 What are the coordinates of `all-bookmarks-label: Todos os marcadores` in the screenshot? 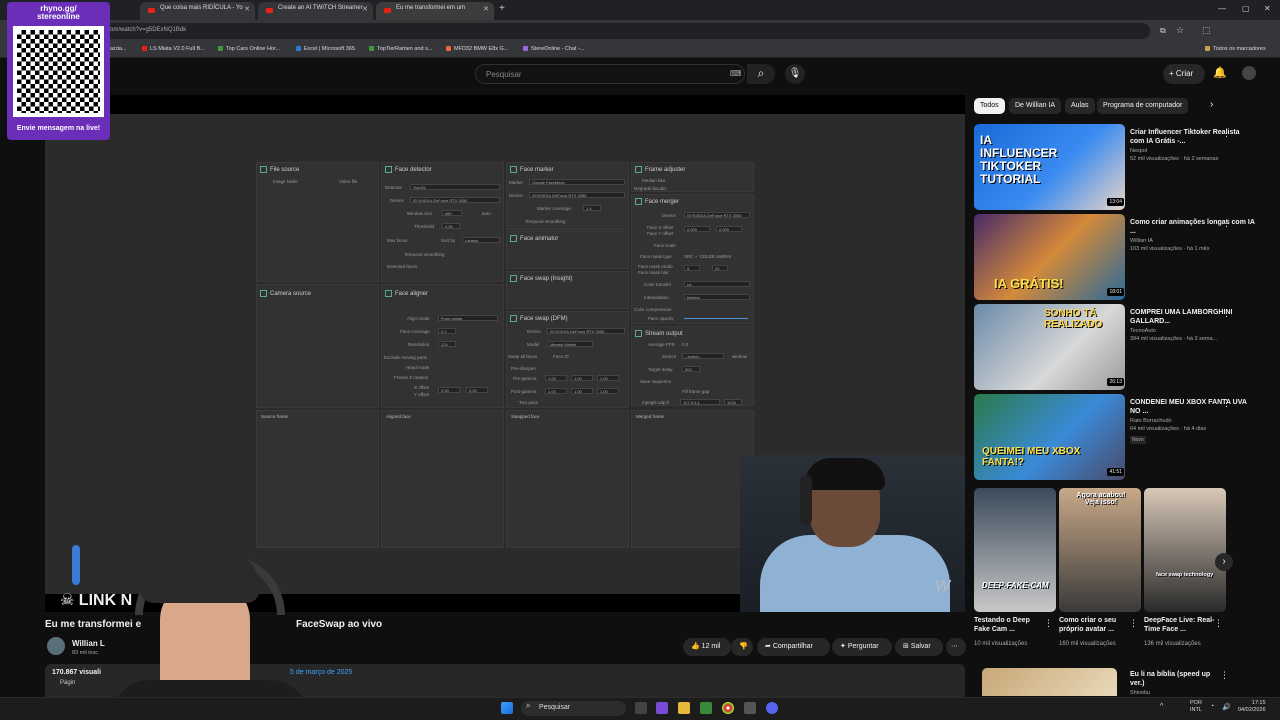 It's located at (1239, 49).